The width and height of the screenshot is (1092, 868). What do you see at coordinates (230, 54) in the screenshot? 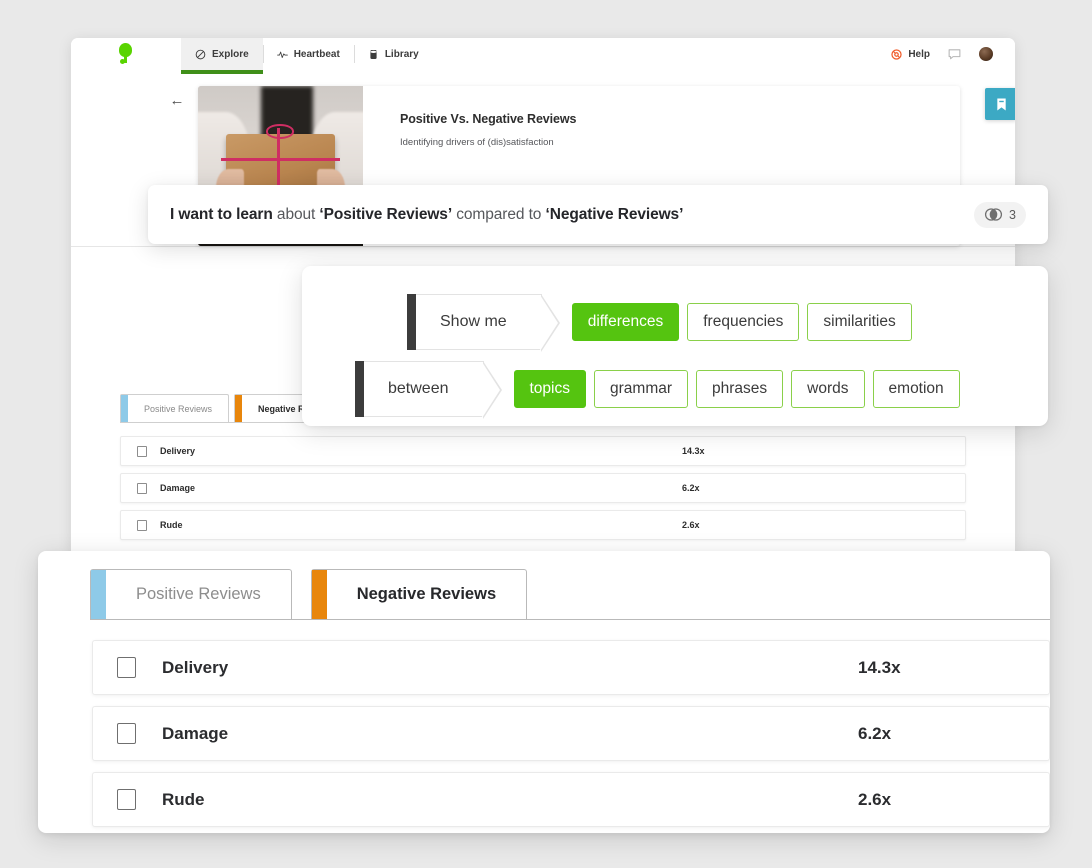
I see `nav-tab-explore-label: Explore` at bounding box center [230, 54].